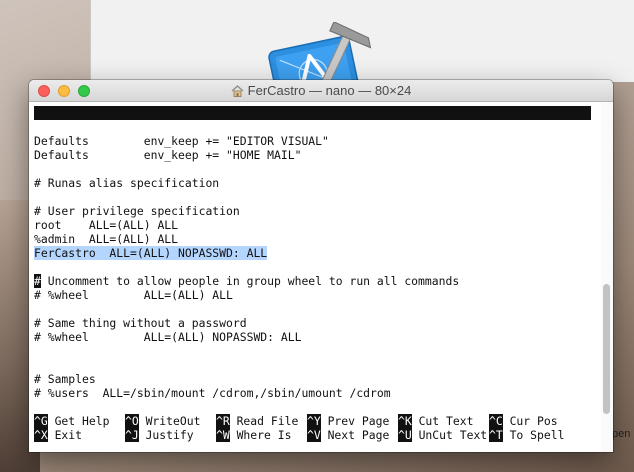 This screenshot has width=634, height=472. I want to click on file-line: root ALL=(ALL) ALL, so click(106, 225).